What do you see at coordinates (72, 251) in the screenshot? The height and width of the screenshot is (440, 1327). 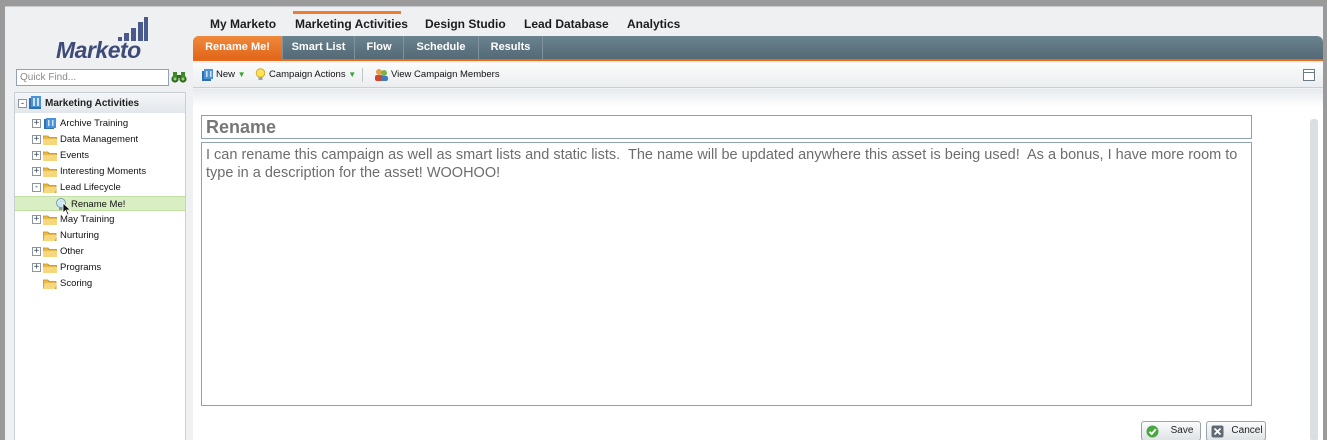 I see `tree-item-label: Other` at bounding box center [72, 251].